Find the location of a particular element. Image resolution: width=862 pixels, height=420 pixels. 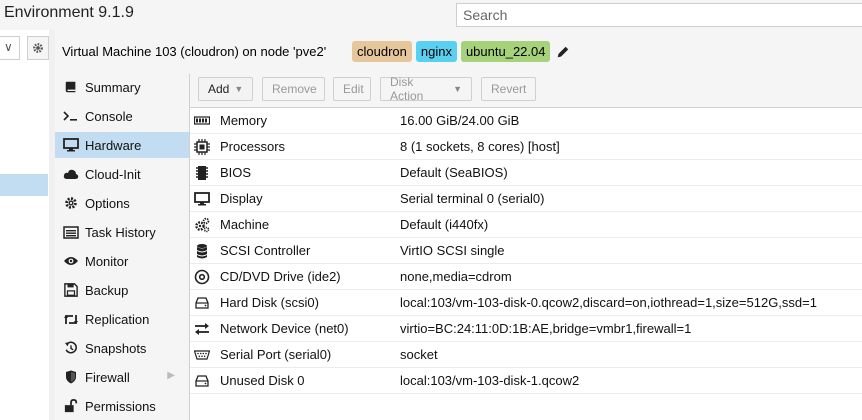

remove-button: Remove is located at coordinates (293, 89).